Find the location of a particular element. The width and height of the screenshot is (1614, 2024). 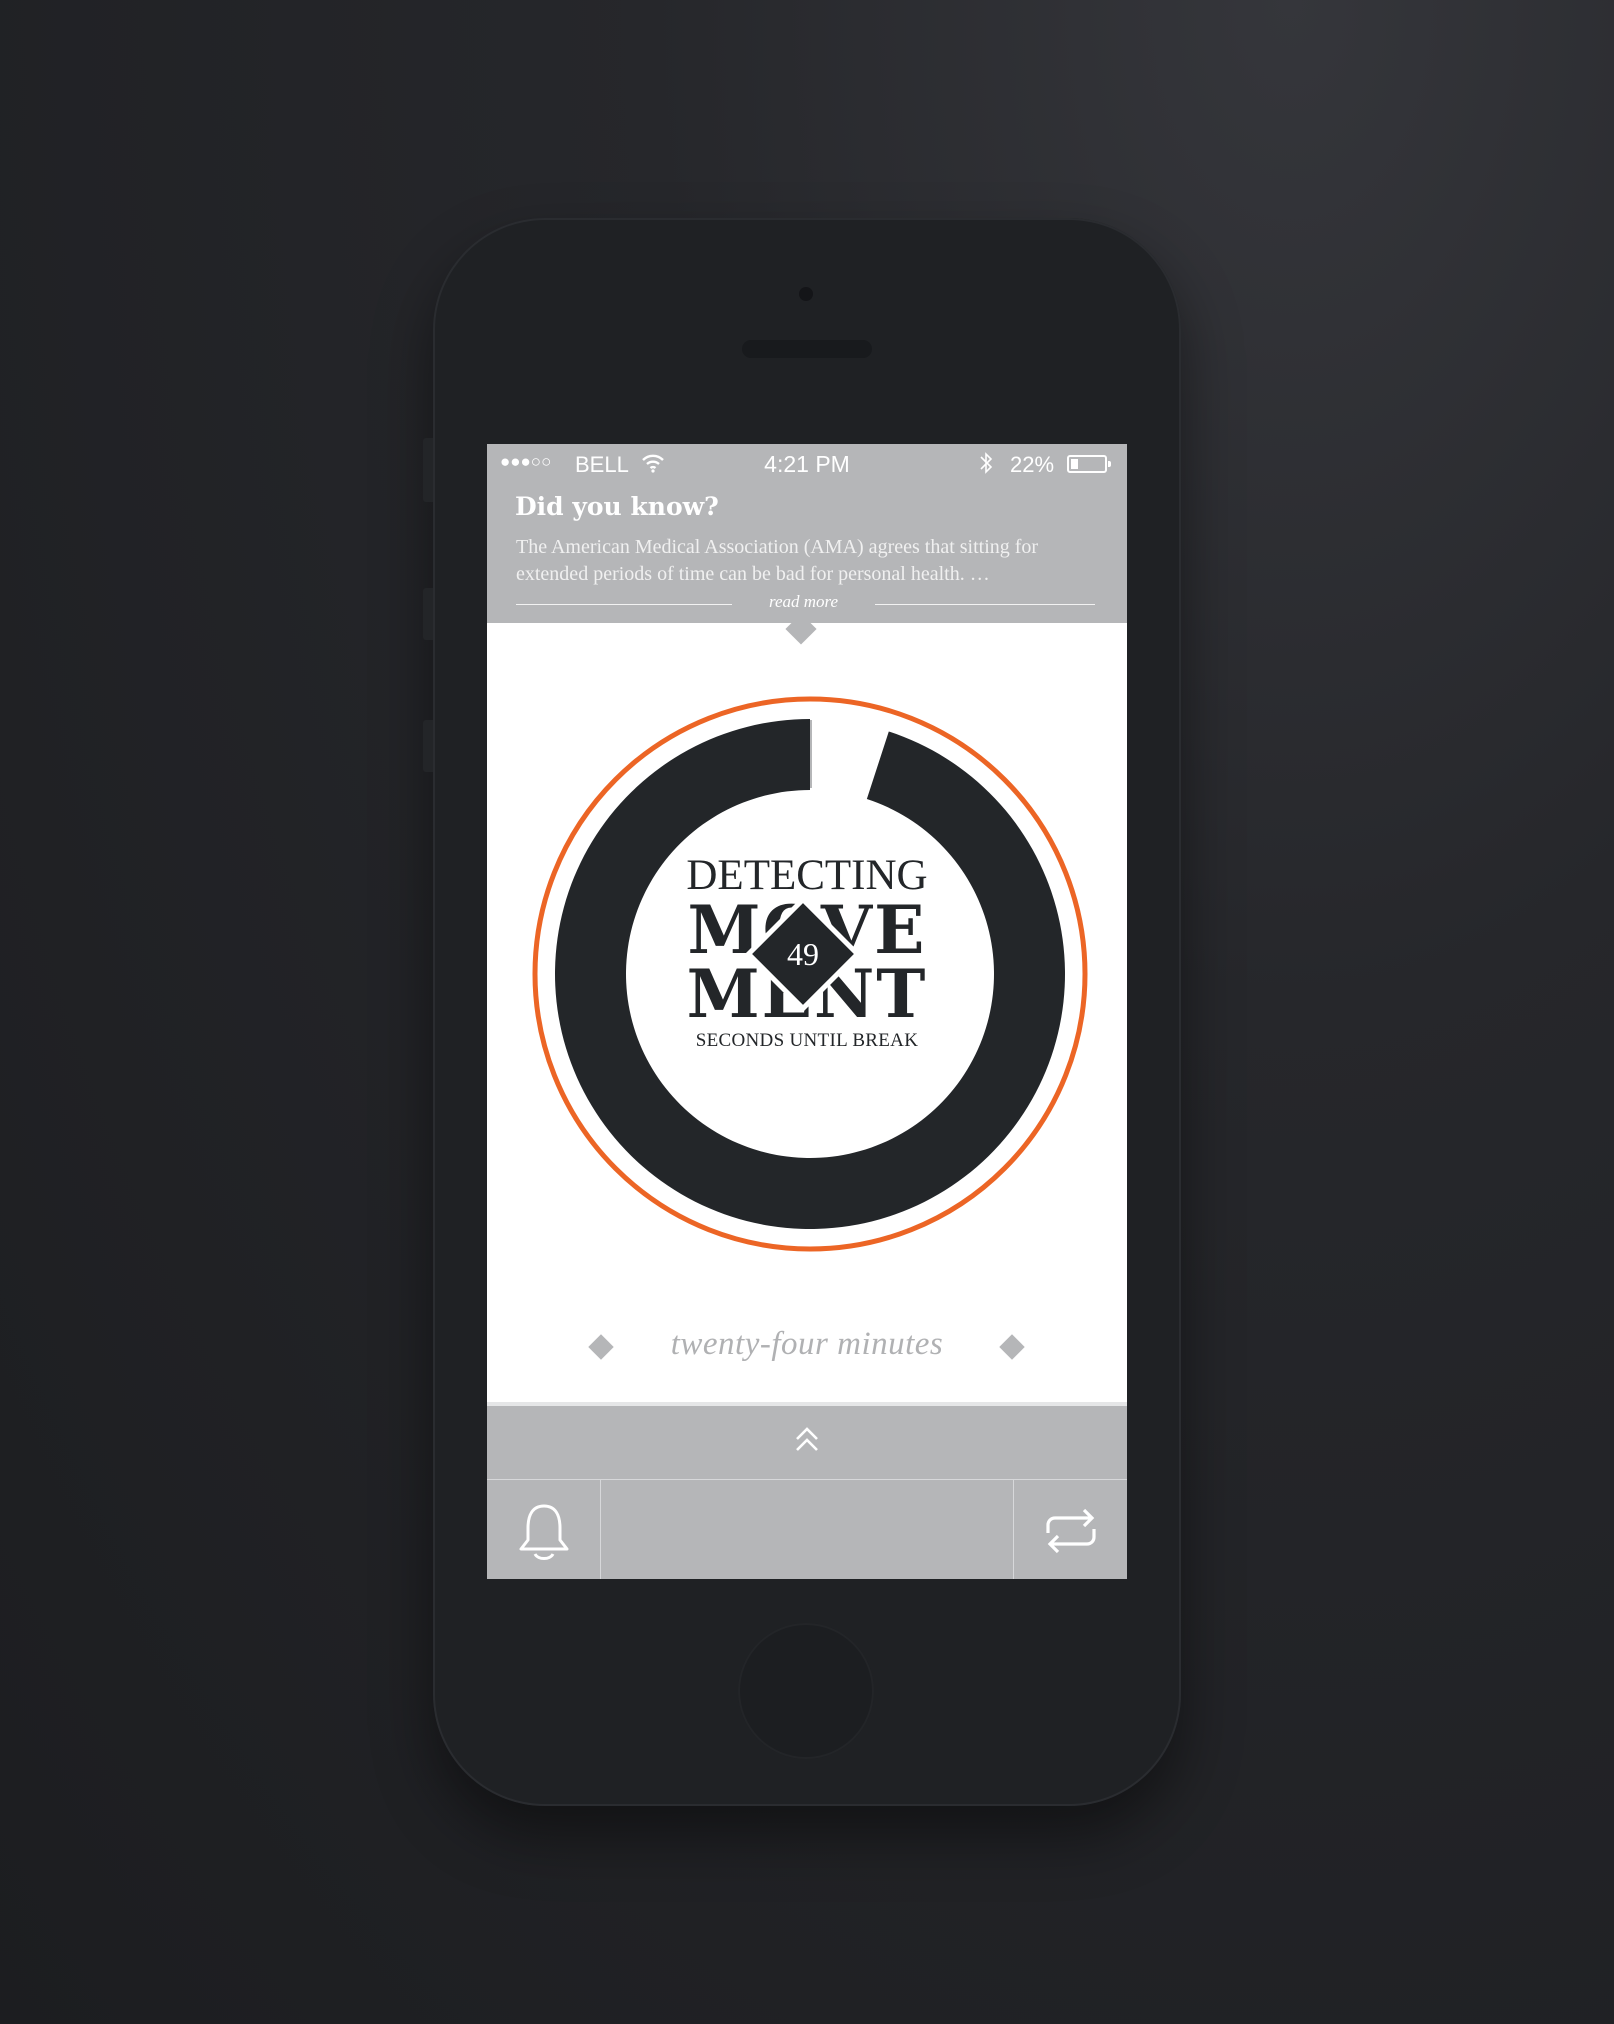

earpiece-speaker is located at coordinates (807, 349).